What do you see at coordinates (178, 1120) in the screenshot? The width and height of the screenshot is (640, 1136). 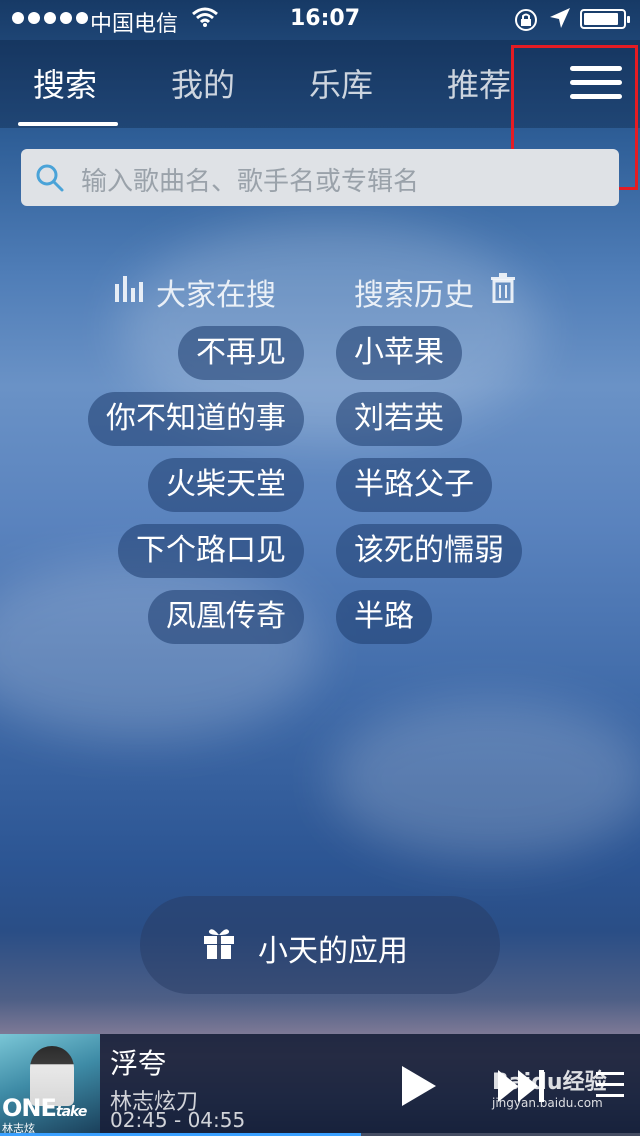 I see `song-time: 02:45 - 04:55` at bounding box center [178, 1120].